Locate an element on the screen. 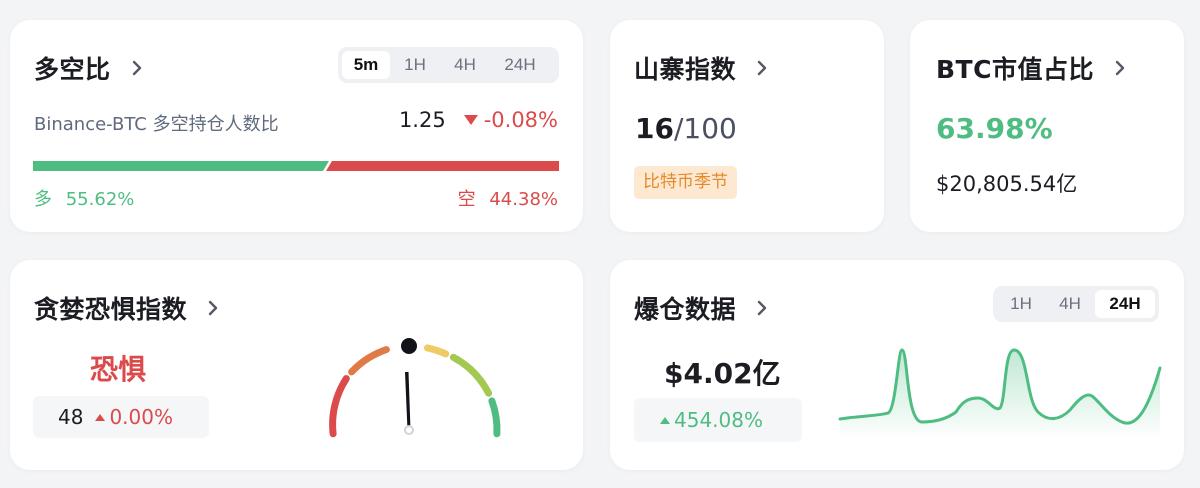  fear-greed-value-box: 48 0.00% is located at coordinates (121, 417).